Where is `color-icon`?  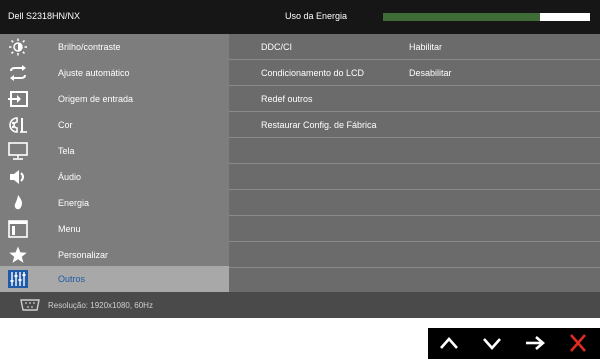 color-icon is located at coordinates (18, 125).